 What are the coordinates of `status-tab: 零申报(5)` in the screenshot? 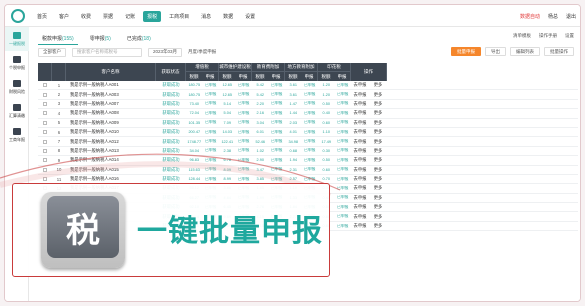 It's located at (100, 39).